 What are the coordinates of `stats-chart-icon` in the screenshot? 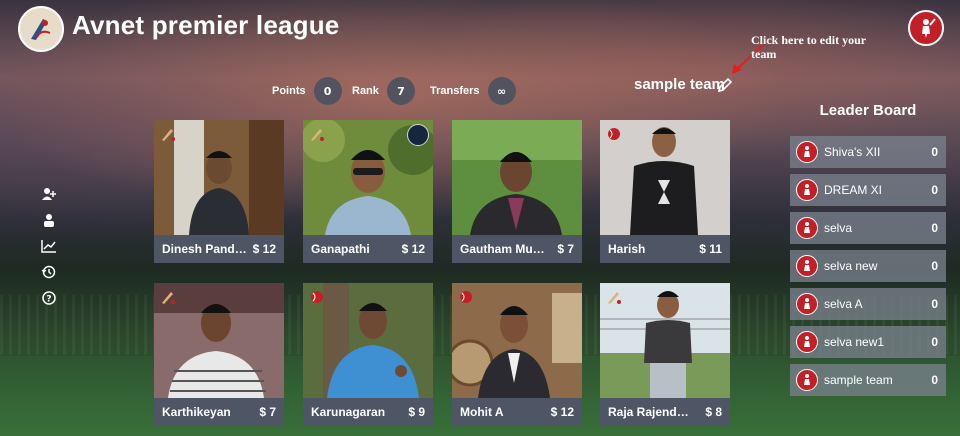 It's located at (49, 246).